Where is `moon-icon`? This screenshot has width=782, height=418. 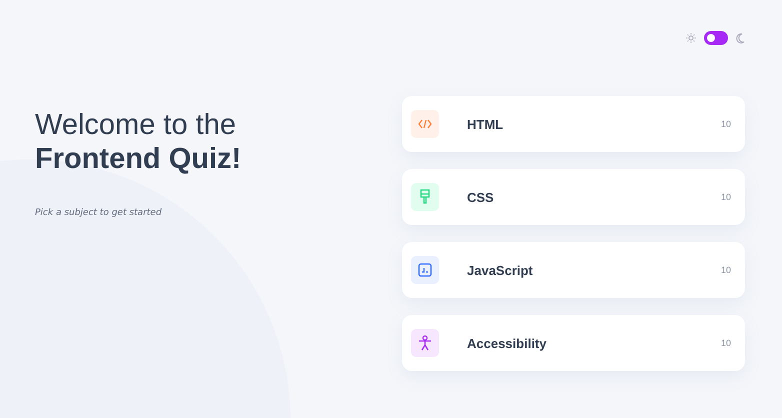 moon-icon is located at coordinates (740, 38).